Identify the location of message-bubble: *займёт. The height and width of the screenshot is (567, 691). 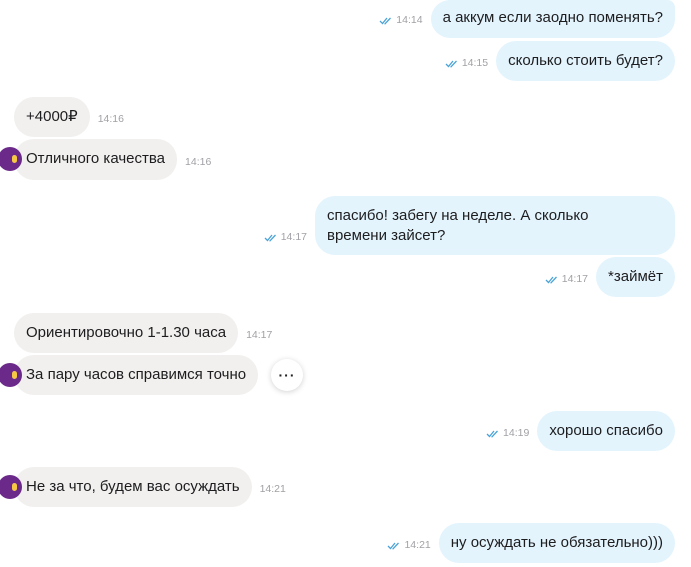
(635, 277).